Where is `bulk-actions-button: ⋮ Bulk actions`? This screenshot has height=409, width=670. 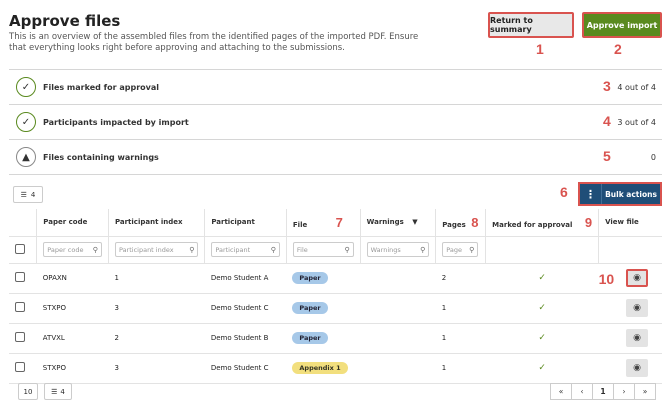
bulk-actions-button: ⋮ Bulk actions is located at coordinates (620, 194).